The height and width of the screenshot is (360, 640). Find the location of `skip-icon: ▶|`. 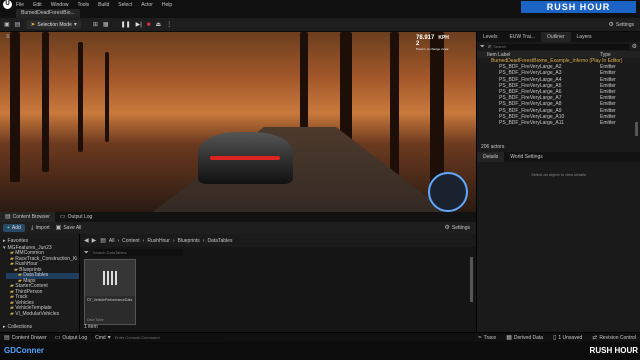

skip-icon: ▶| is located at coordinates (139, 25).